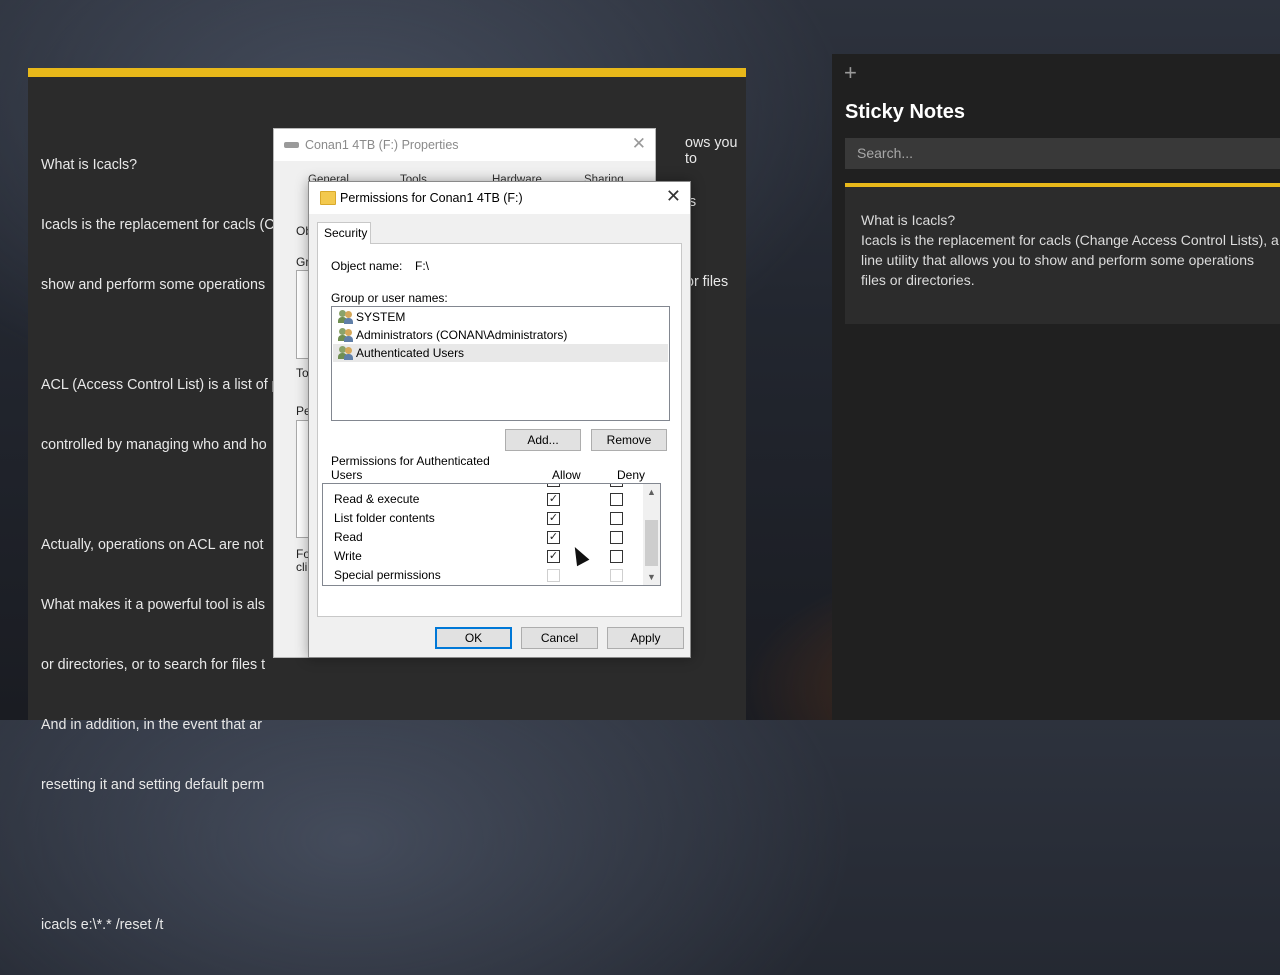 This screenshot has width=1280, height=975. Describe the element at coordinates (384, 518) in the screenshot. I see `permission-name: List folder contents` at that location.